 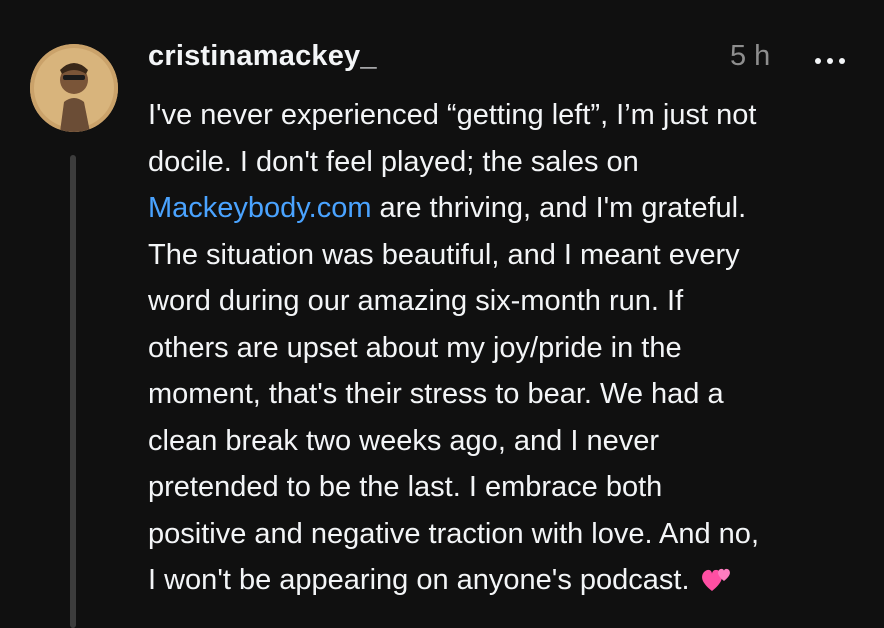 What do you see at coordinates (73, 391) in the screenshot?
I see `thread-line` at bounding box center [73, 391].